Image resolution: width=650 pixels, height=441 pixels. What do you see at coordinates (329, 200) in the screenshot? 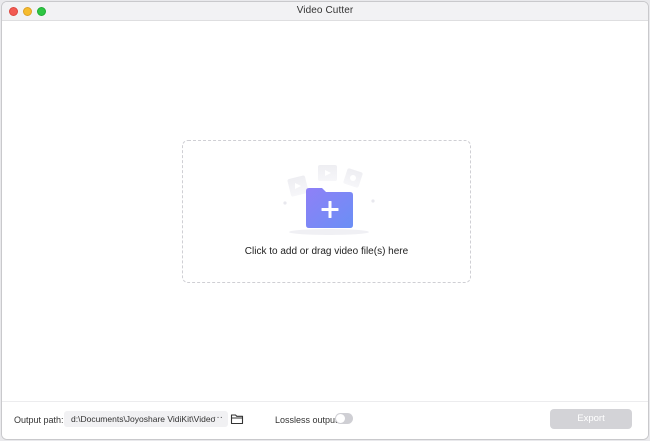
I see `add-folder-icon` at bounding box center [329, 200].